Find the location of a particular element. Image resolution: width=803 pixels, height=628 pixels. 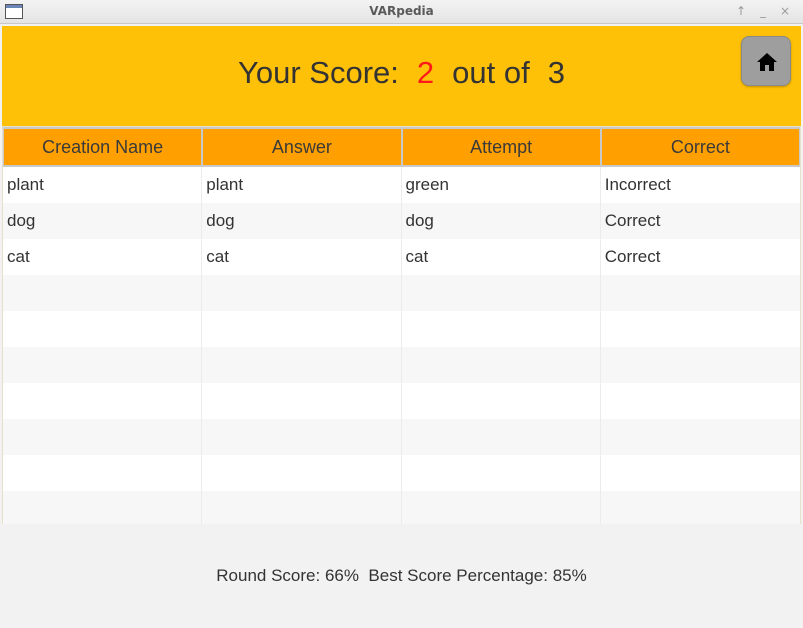

table-row: plant plant green Incorrect is located at coordinates (401, 185).